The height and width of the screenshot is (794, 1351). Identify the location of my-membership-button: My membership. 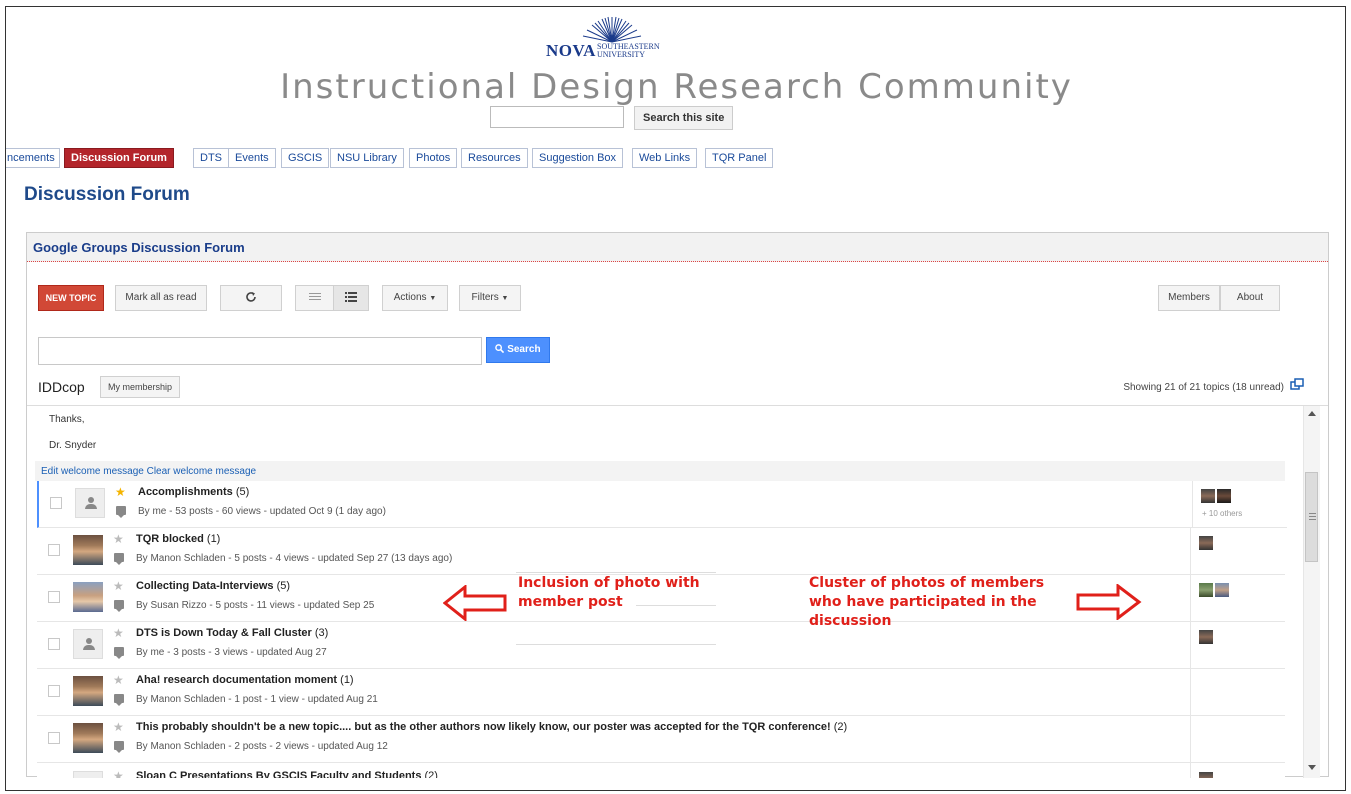
(140, 387).